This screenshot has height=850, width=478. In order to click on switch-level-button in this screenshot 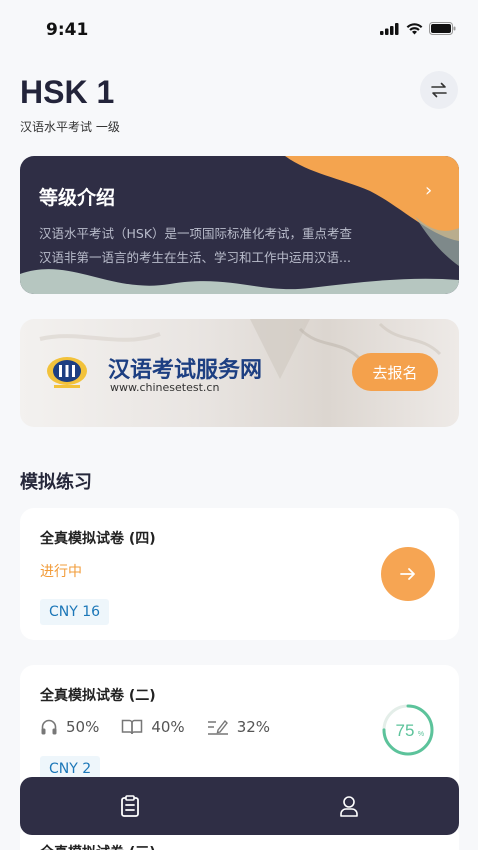, I will do `click(439, 90)`.